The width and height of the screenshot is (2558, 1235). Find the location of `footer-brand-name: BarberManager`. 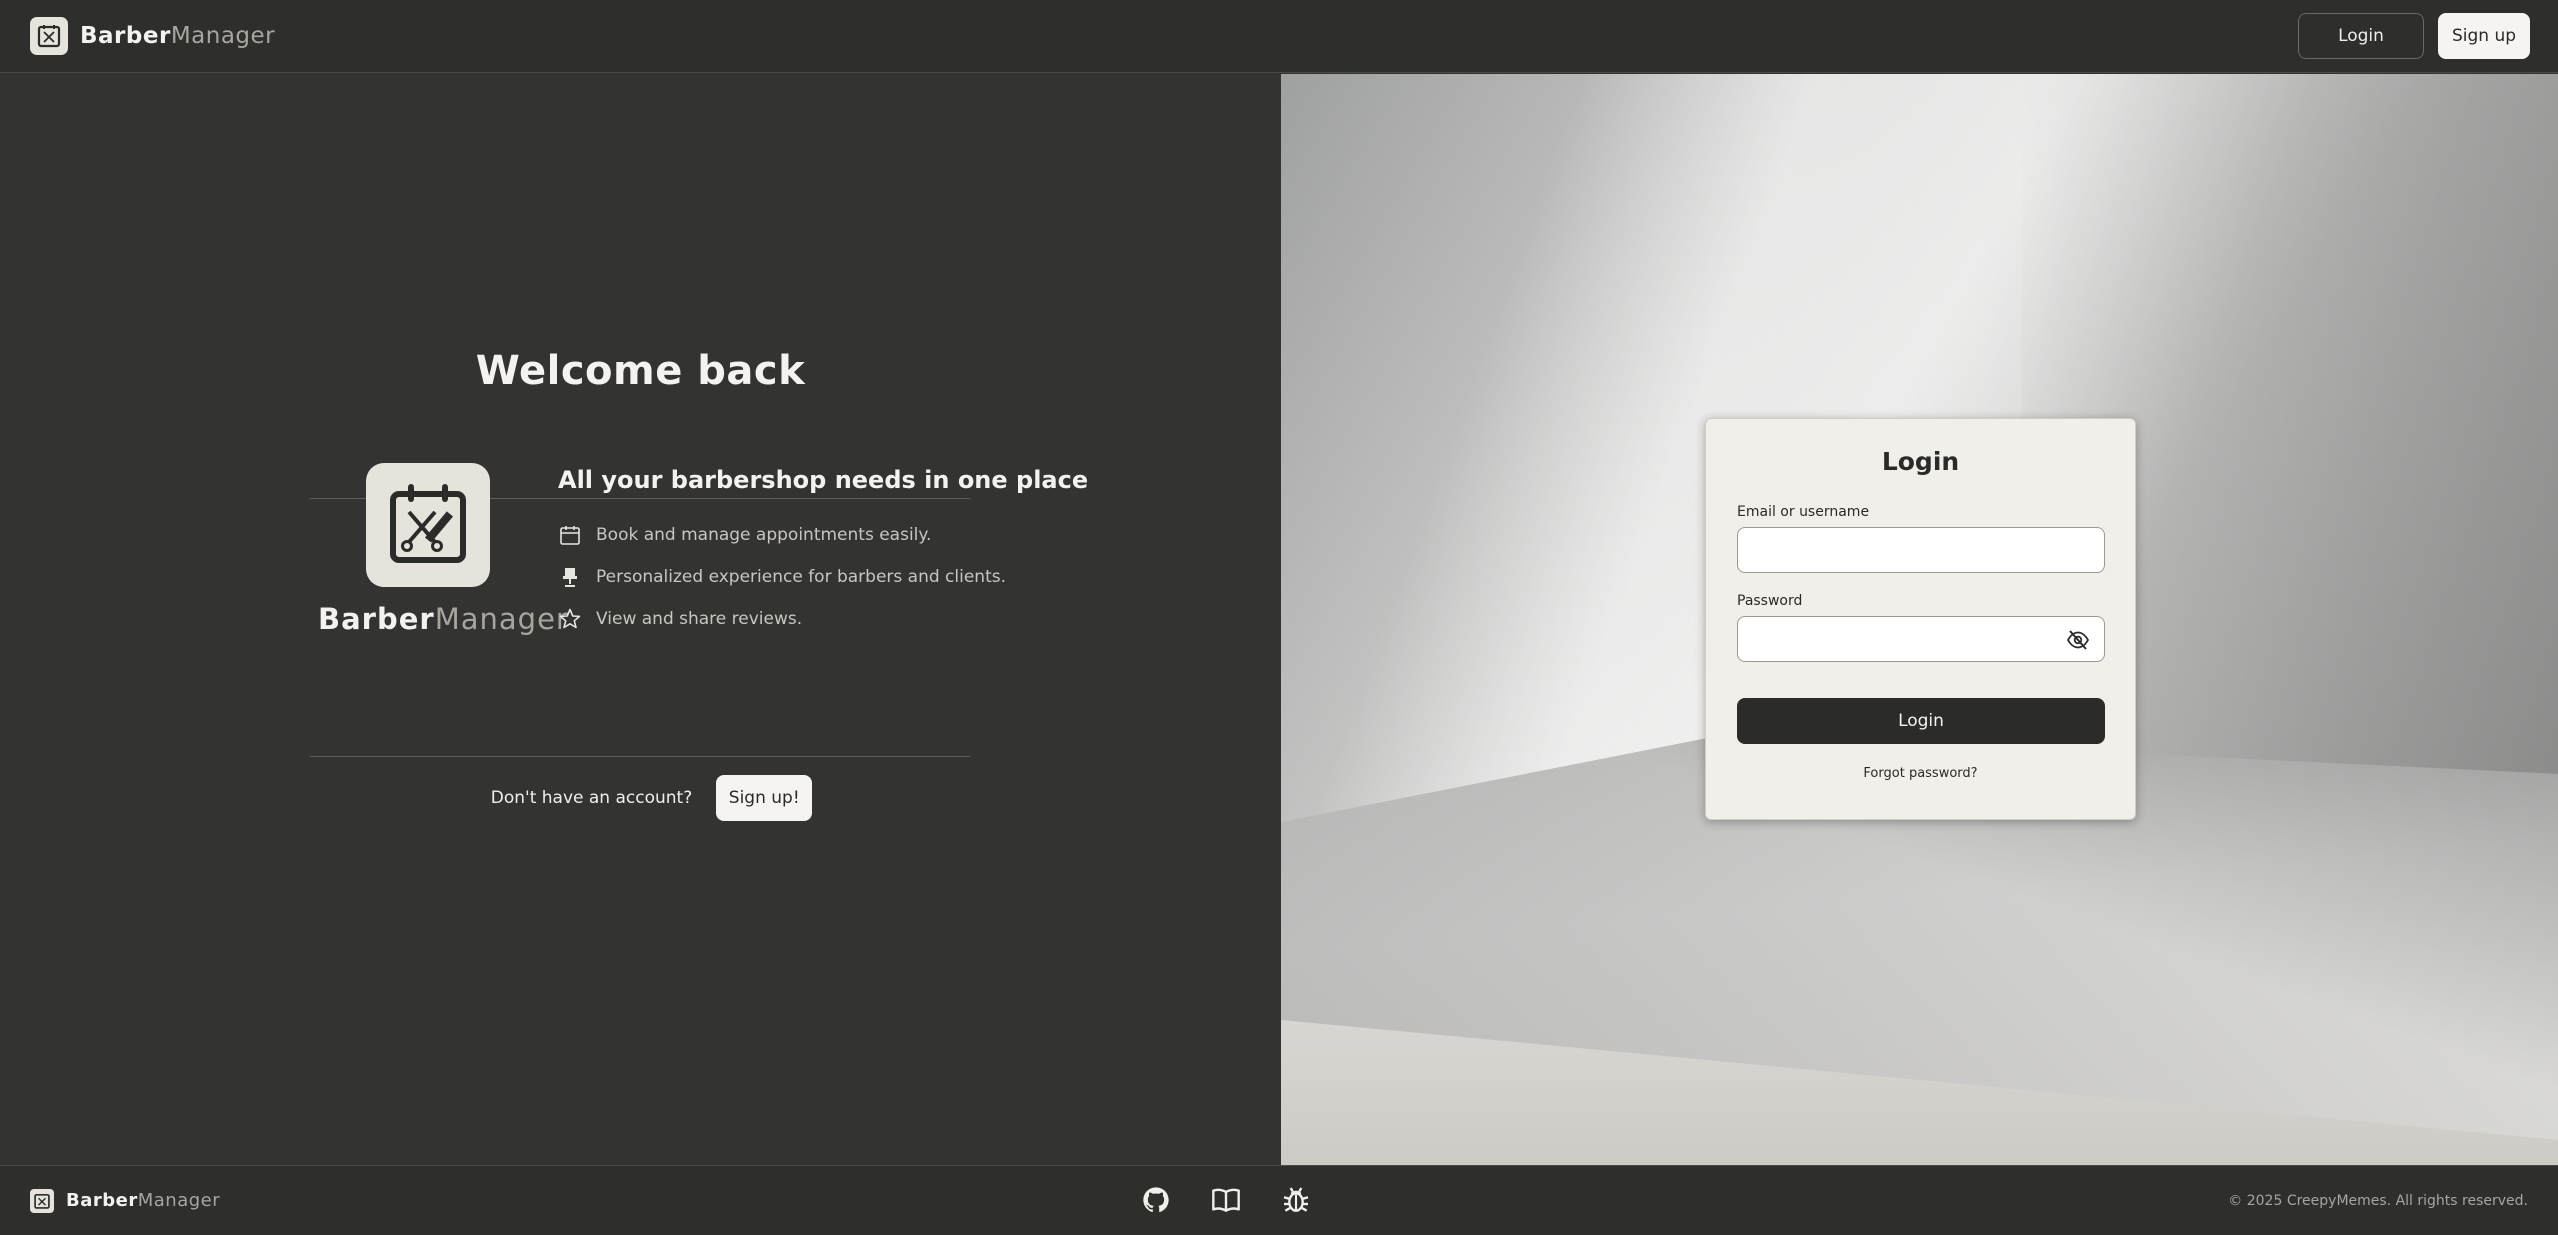

footer-brand-name: BarberManager is located at coordinates (143, 1200).